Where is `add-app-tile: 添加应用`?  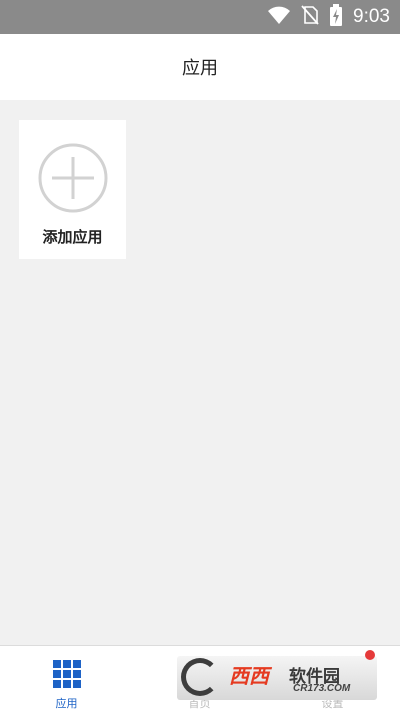
add-app-tile: 添加应用 is located at coordinates (72, 189).